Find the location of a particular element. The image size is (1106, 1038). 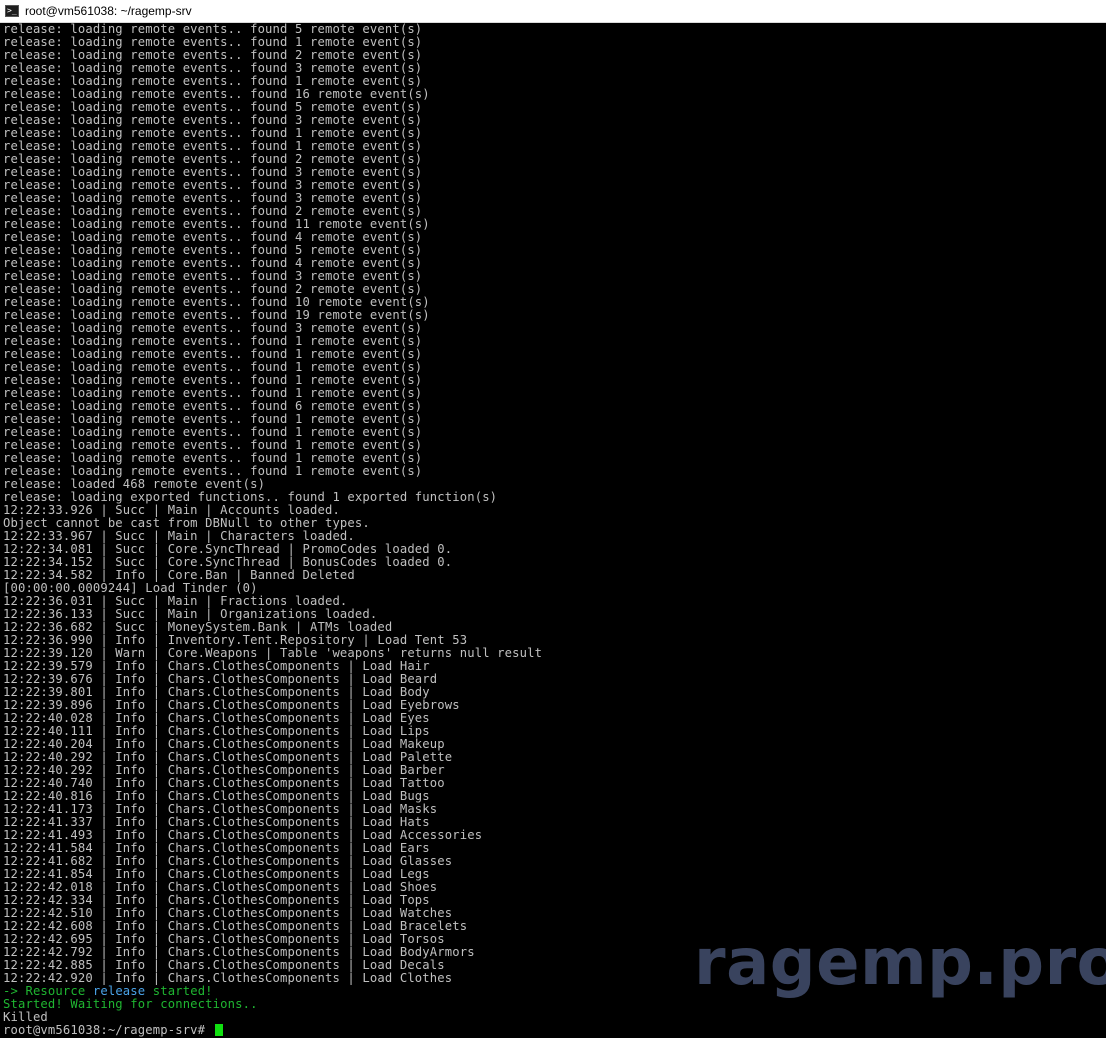

window-titlebar: >_ root@vm561038: ~/ragemp-srv is located at coordinates (553, 11).